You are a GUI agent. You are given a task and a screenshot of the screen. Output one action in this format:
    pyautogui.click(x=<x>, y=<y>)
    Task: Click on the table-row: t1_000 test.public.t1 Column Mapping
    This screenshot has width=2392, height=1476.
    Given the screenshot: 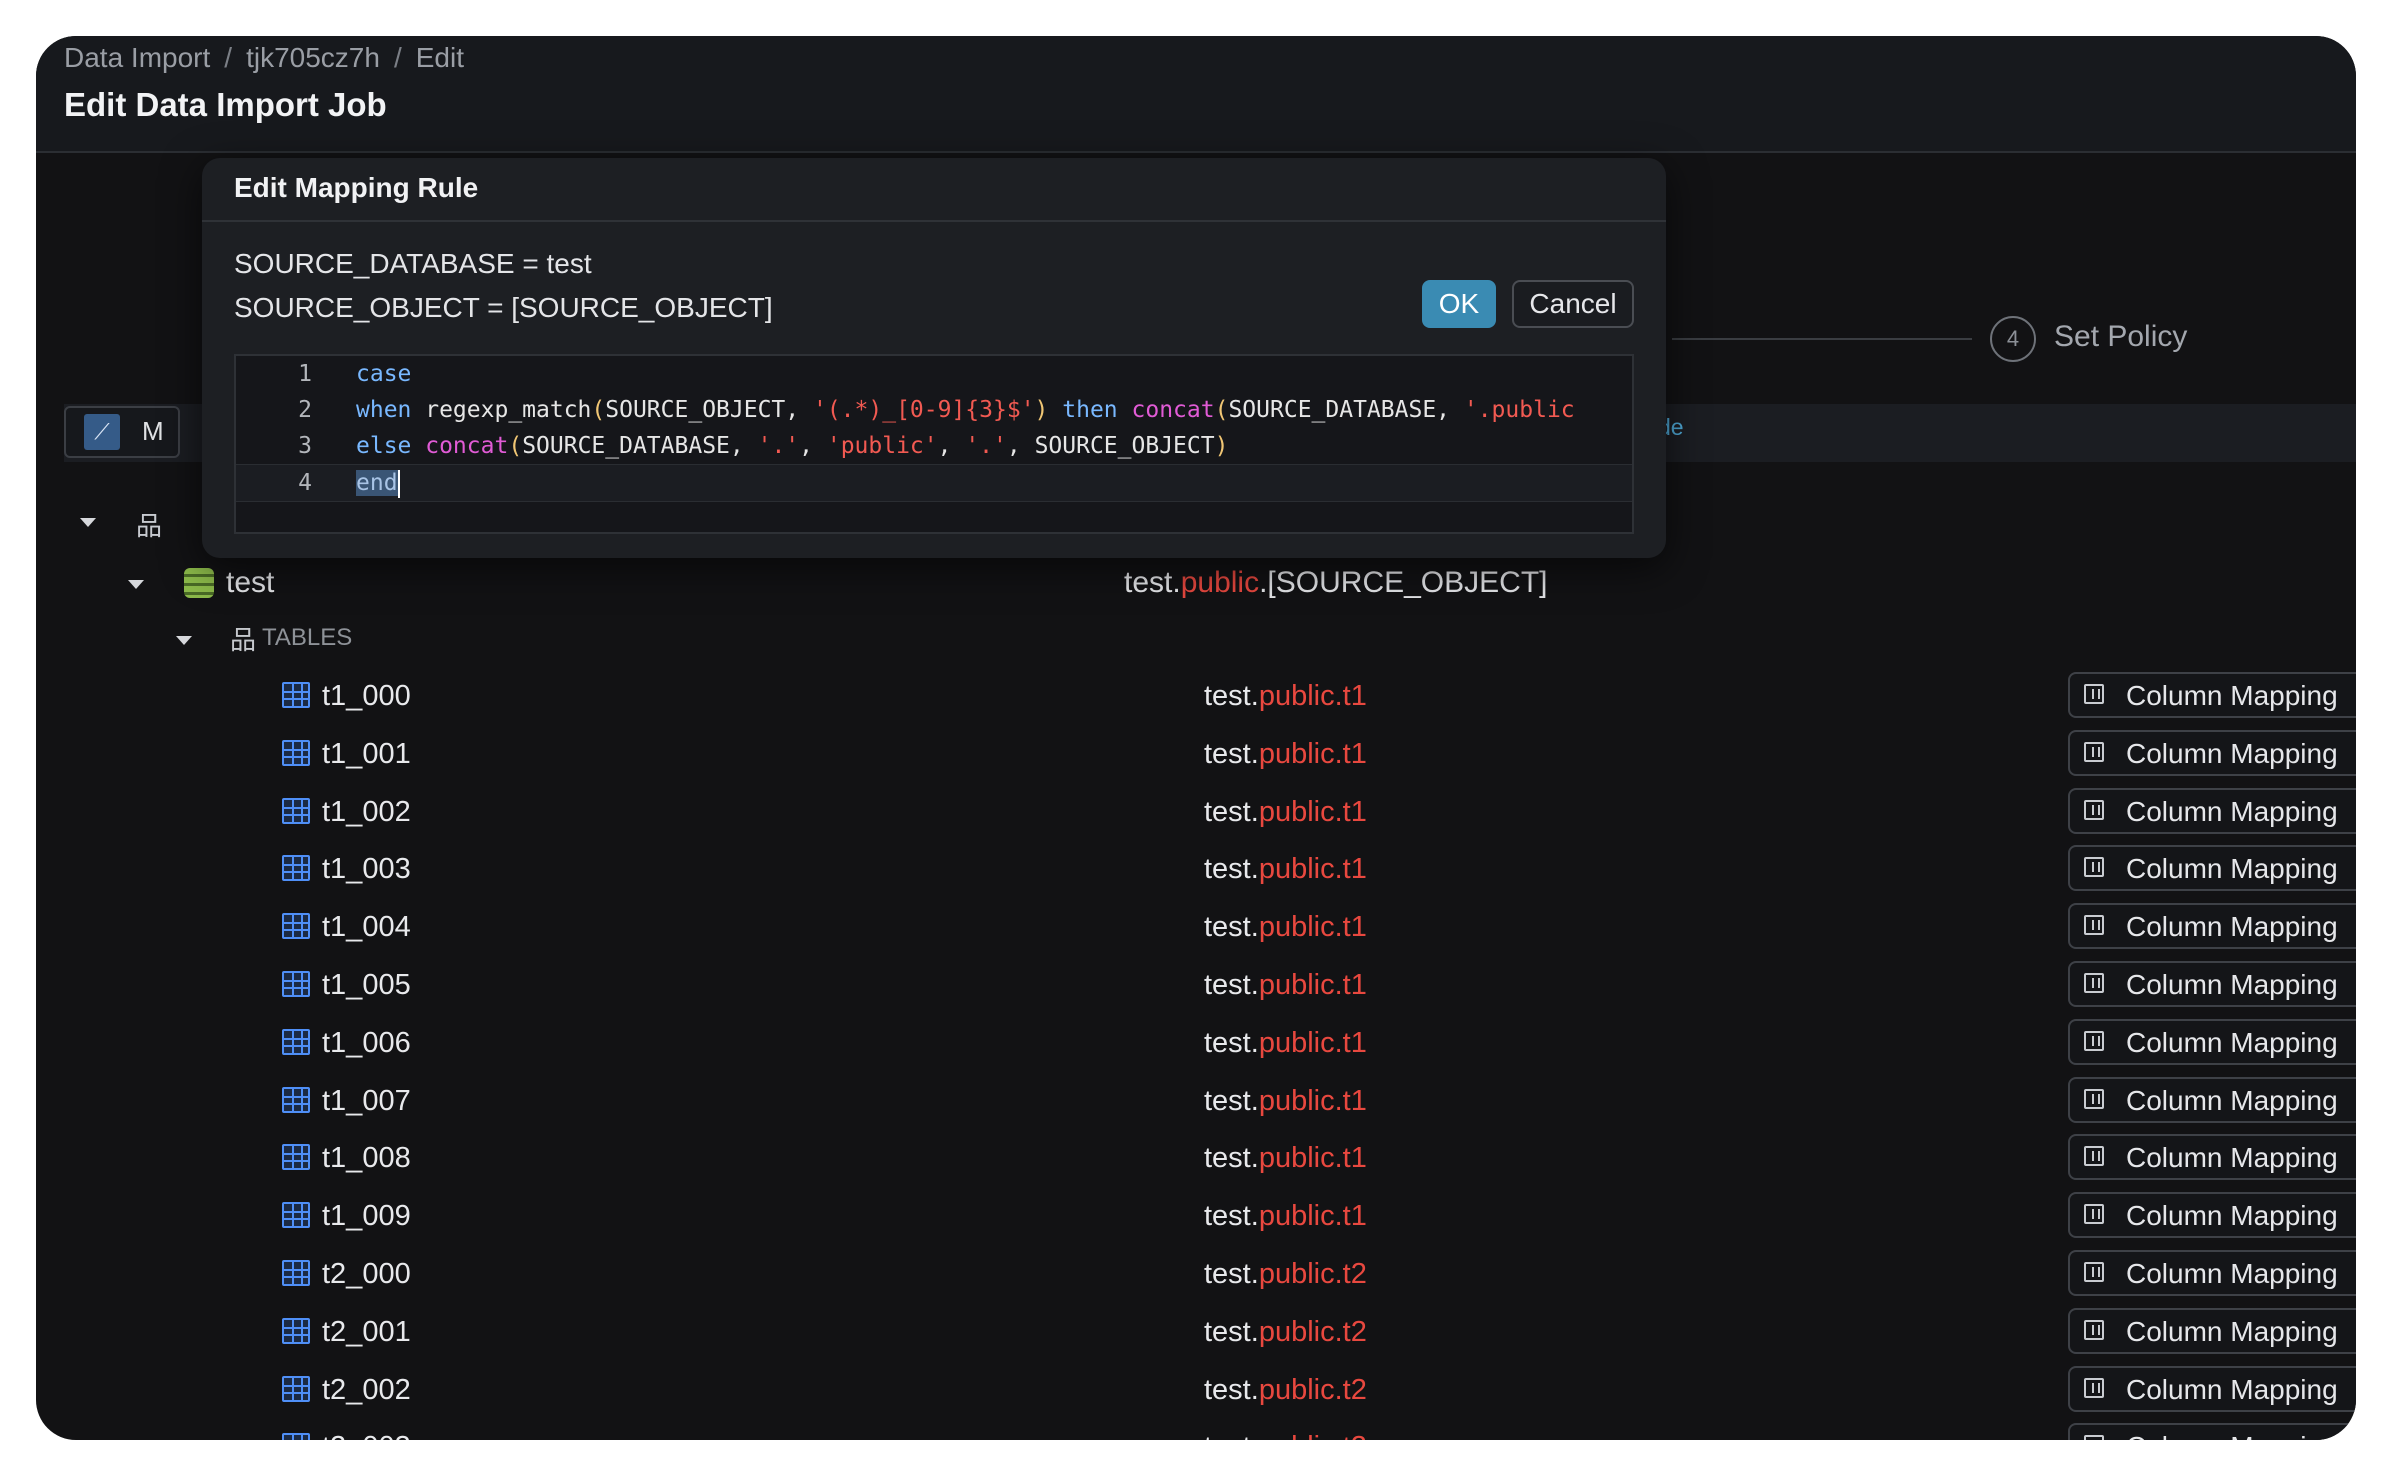 What is the action you would take?
    pyautogui.click(x=1196, y=696)
    